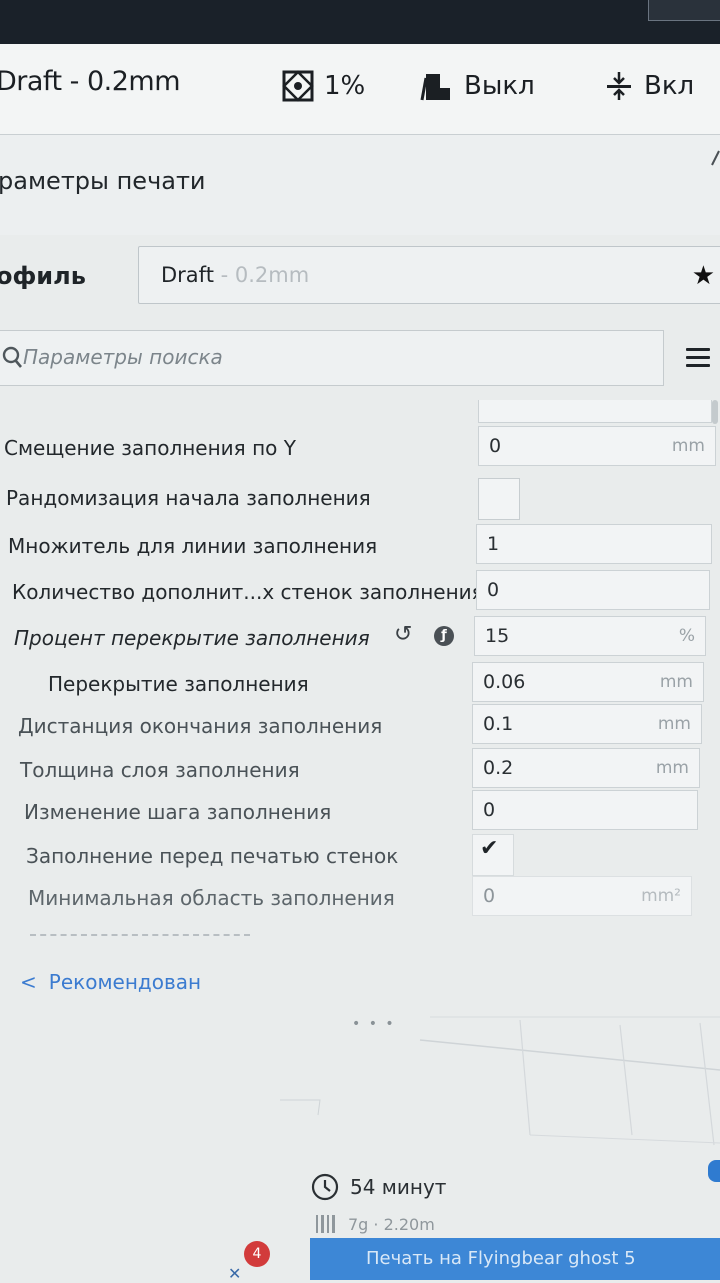 The width and height of the screenshot is (720, 1283). Describe the element at coordinates (193, 546) in the screenshot. I see `setting-label: Множитель для линии заполнения` at that location.